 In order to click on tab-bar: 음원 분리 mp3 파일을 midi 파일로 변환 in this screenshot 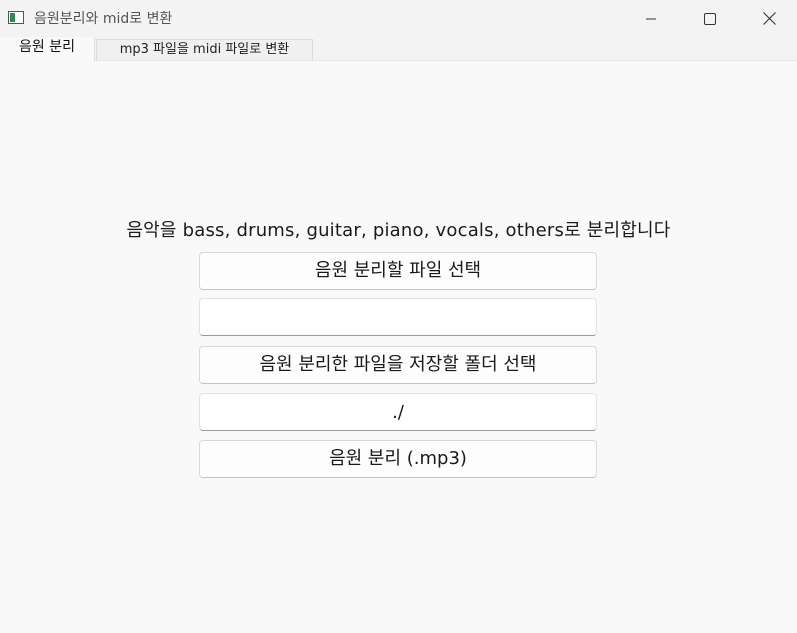, I will do `click(398, 49)`.